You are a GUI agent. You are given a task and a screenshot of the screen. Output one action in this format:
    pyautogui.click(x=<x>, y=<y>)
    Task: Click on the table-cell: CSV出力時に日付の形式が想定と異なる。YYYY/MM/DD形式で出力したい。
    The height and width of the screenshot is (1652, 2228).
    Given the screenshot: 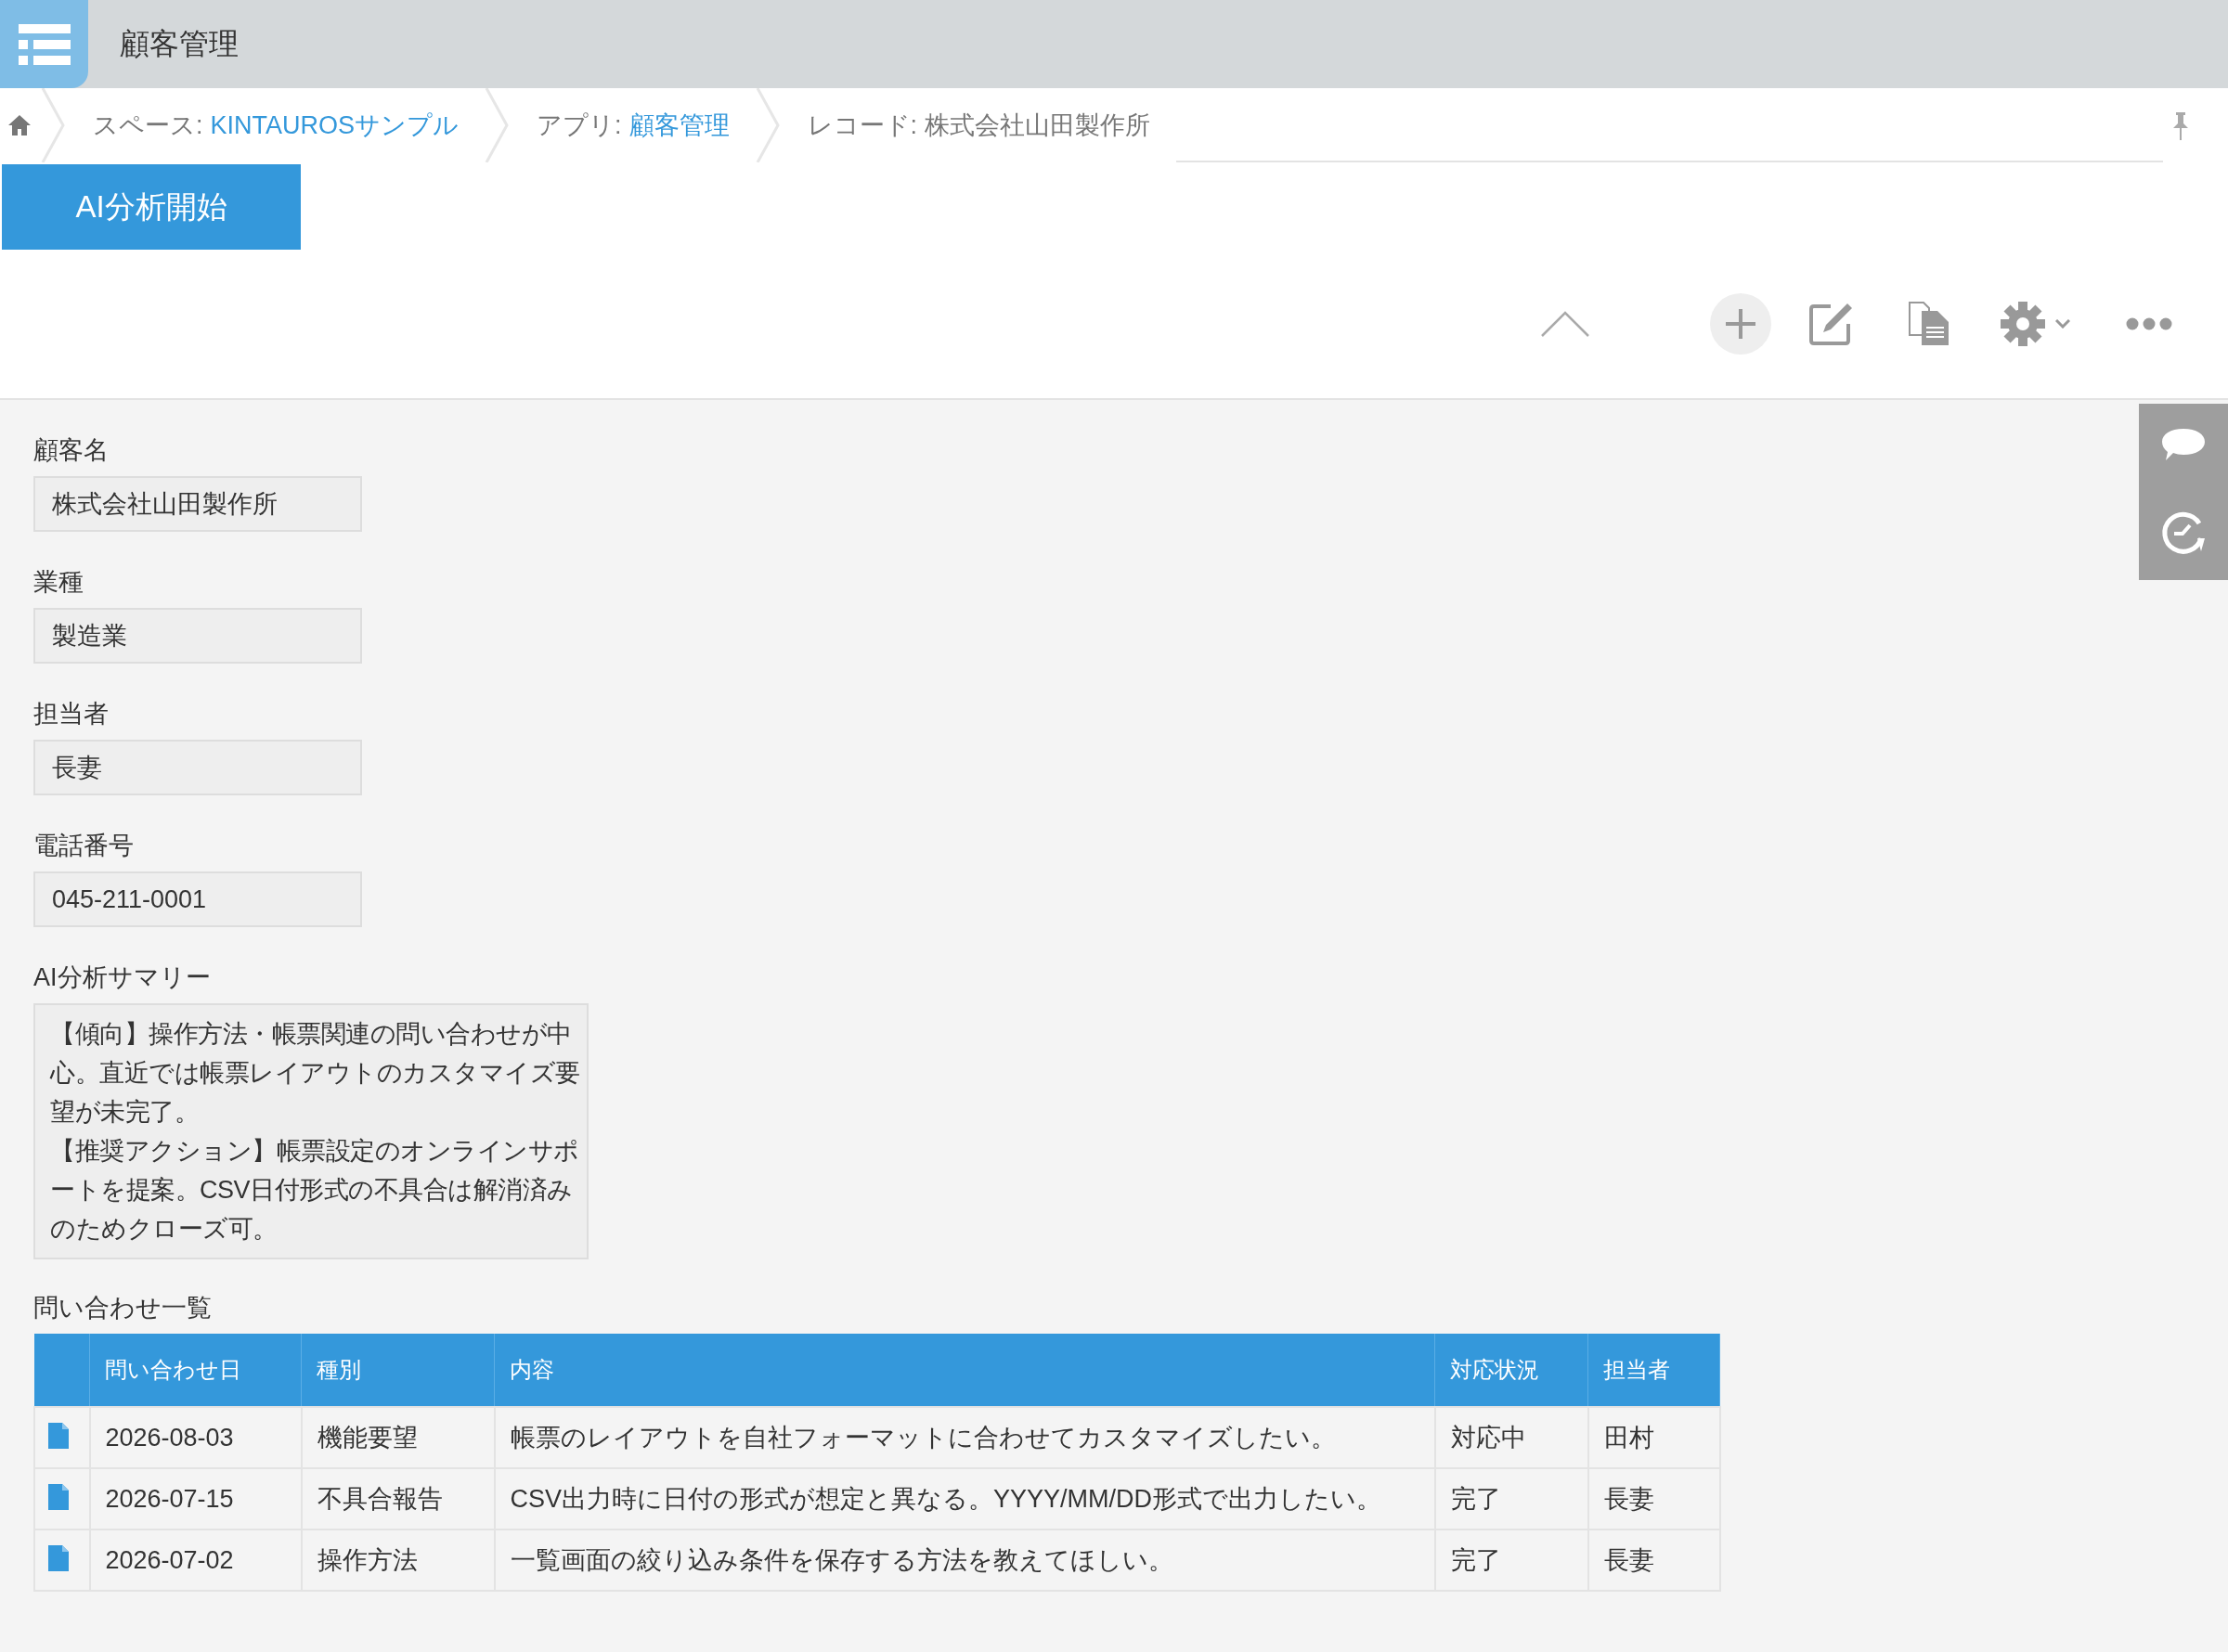 What is the action you would take?
    pyautogui.click(x=964, y=1498)
    